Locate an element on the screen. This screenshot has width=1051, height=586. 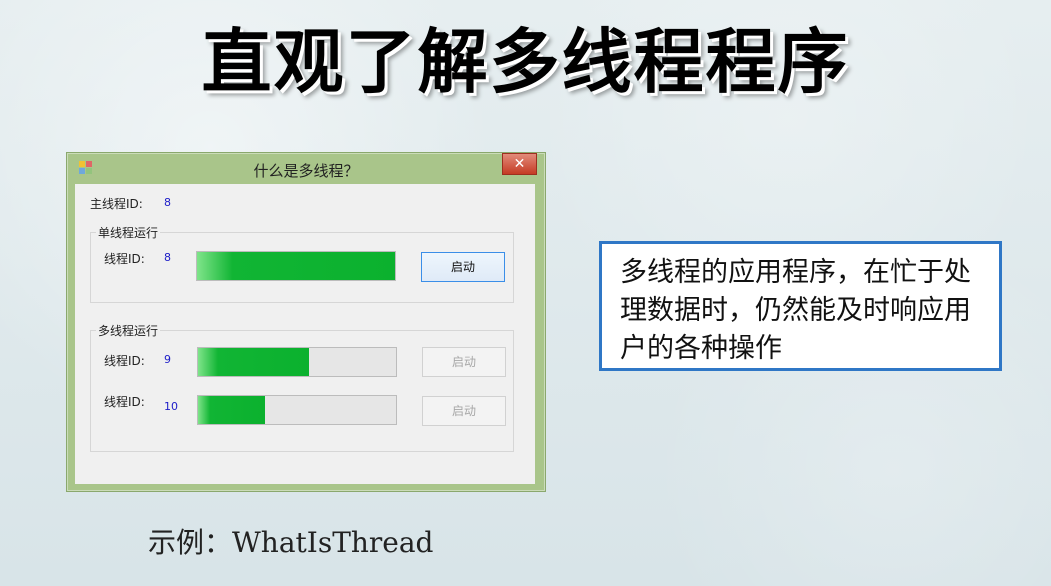
single-thread-progress-fill is located at coordinates (296, 266).